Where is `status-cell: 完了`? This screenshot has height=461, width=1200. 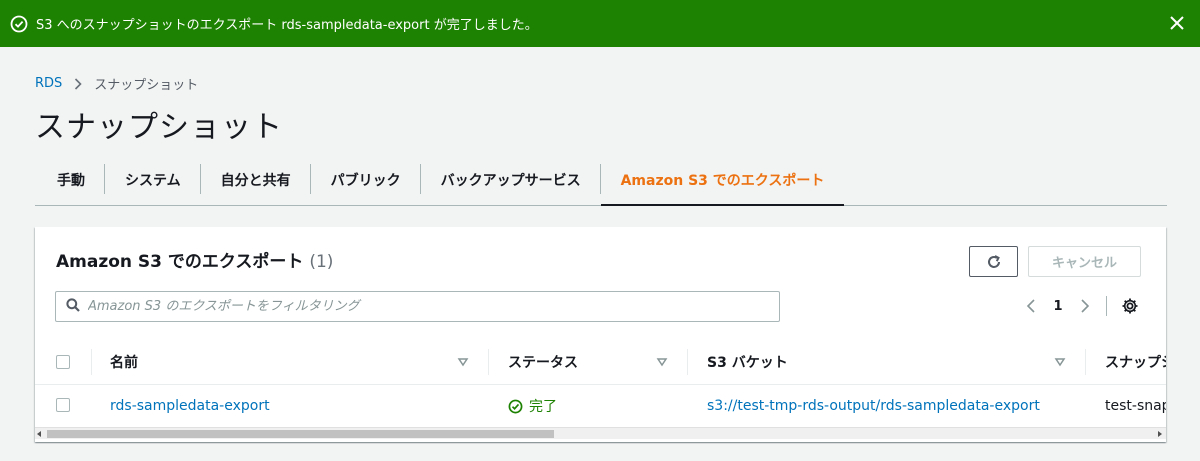 status-cell: 完了 is located at coordinates (532, 406).